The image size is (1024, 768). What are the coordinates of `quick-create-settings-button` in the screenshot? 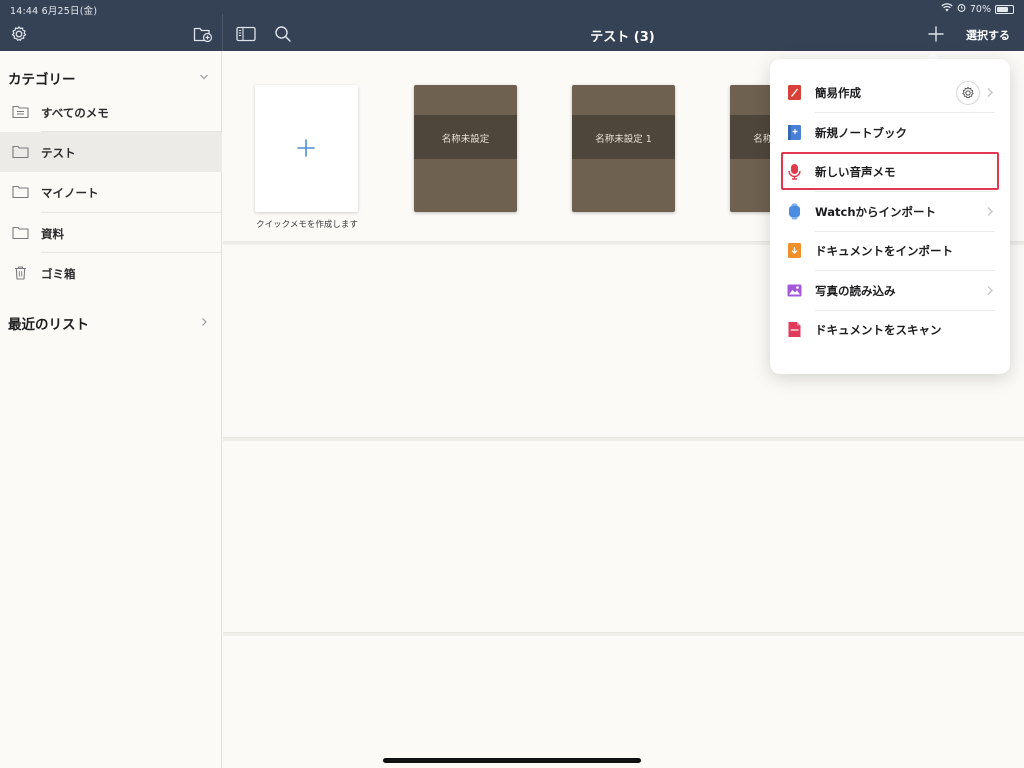 It's located at (968, 93).